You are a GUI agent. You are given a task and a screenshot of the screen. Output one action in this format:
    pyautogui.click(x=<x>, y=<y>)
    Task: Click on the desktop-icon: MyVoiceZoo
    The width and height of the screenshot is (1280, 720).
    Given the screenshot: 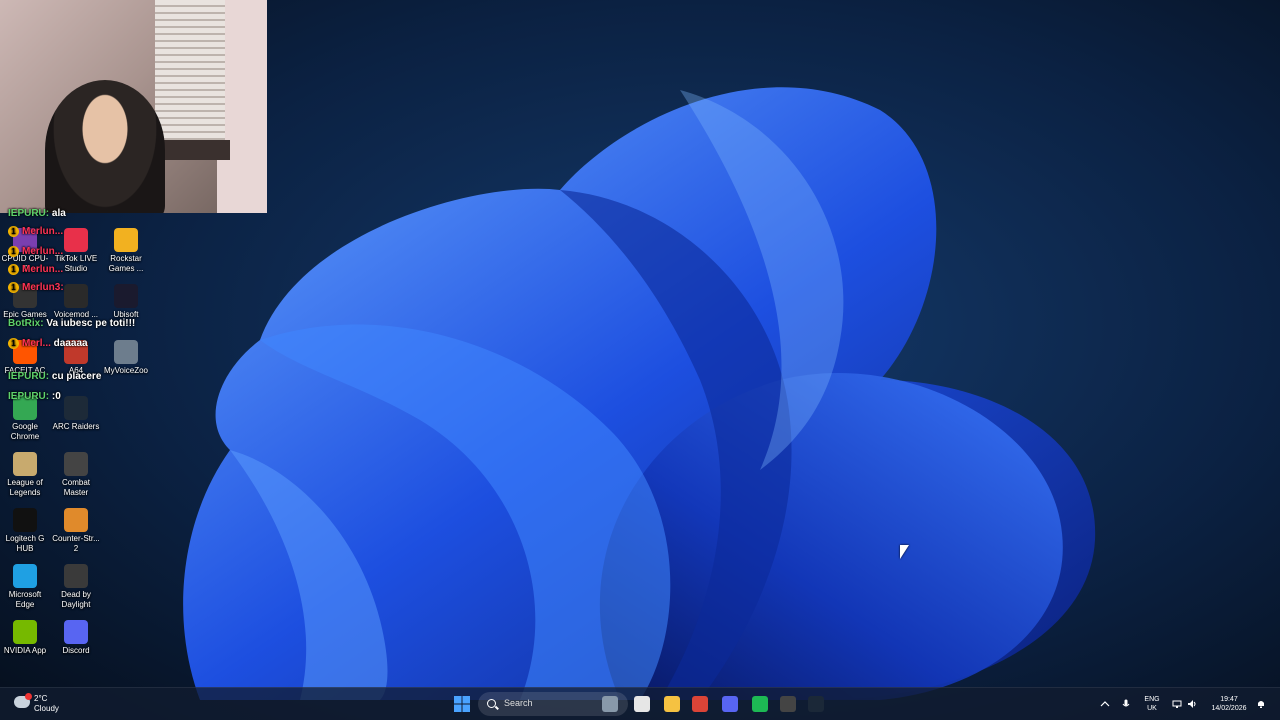 What is the action you would take?
    pyautogui.click(x=126, y=358)
    